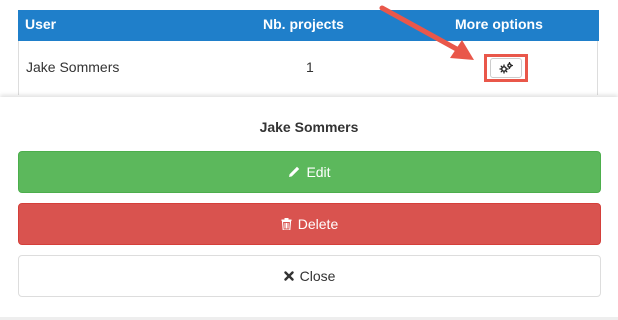 Image resolution: width=618 pixels, height=320 pixels. I want to click on column-header-user: User, so click(41, 24).